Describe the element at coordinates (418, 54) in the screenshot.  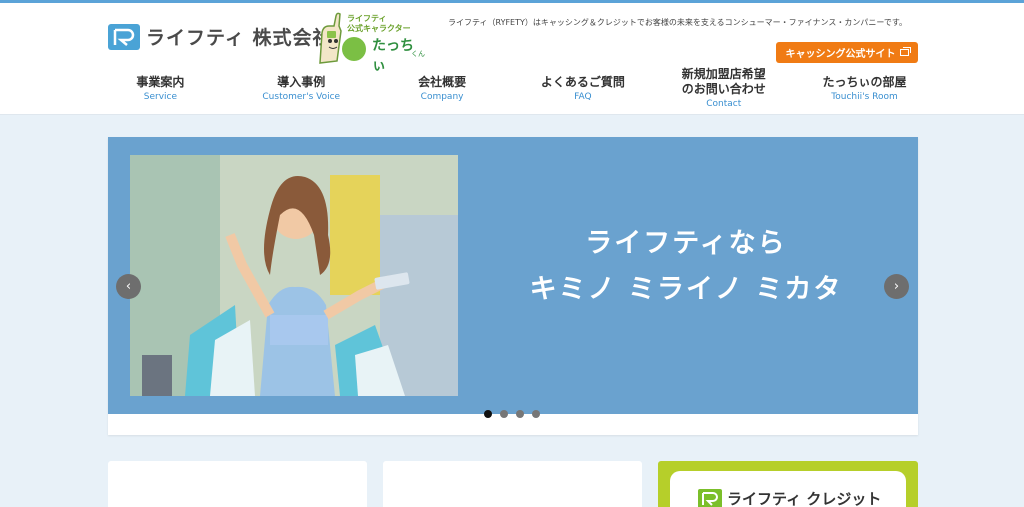
I see `mascot-suffix: くん` at that location.